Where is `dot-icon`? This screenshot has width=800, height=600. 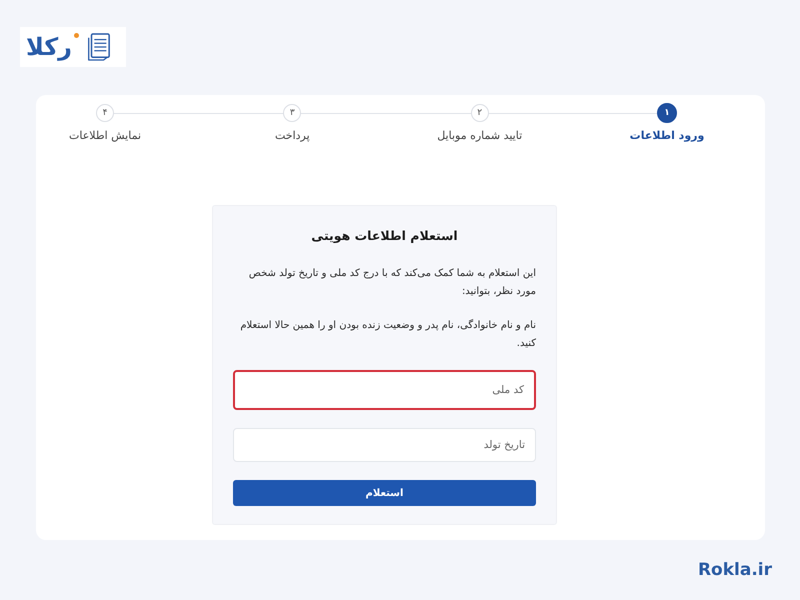
dot-icon is located at coordinates (76, 35).